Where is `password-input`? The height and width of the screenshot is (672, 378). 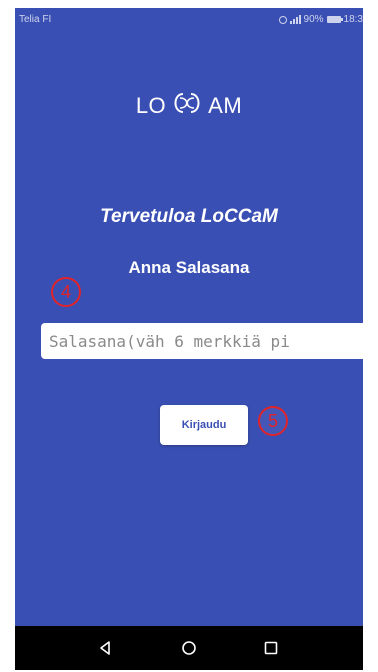 password-input is located at coordinates (202, 341).